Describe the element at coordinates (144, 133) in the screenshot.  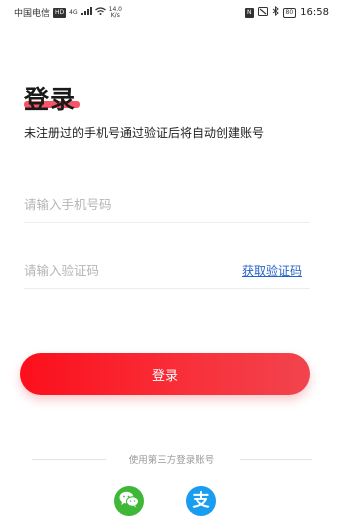
I see `login-hint: 未注册过的手机号通过验证后将自动创建账号` at that location.